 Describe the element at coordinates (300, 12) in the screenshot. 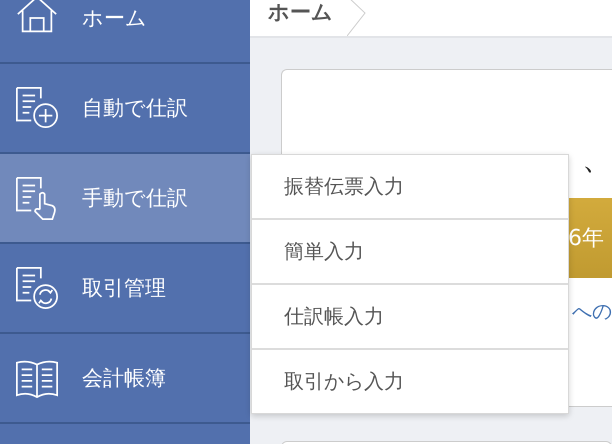

I see `breadcrumb: ホーム` at that location.